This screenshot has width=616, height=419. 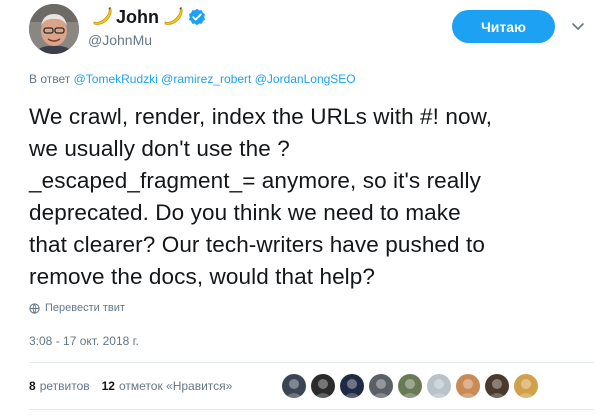 I want to click on tweet-text-line: deprecated. Do you think we need to make, so click(x=245, y=212).